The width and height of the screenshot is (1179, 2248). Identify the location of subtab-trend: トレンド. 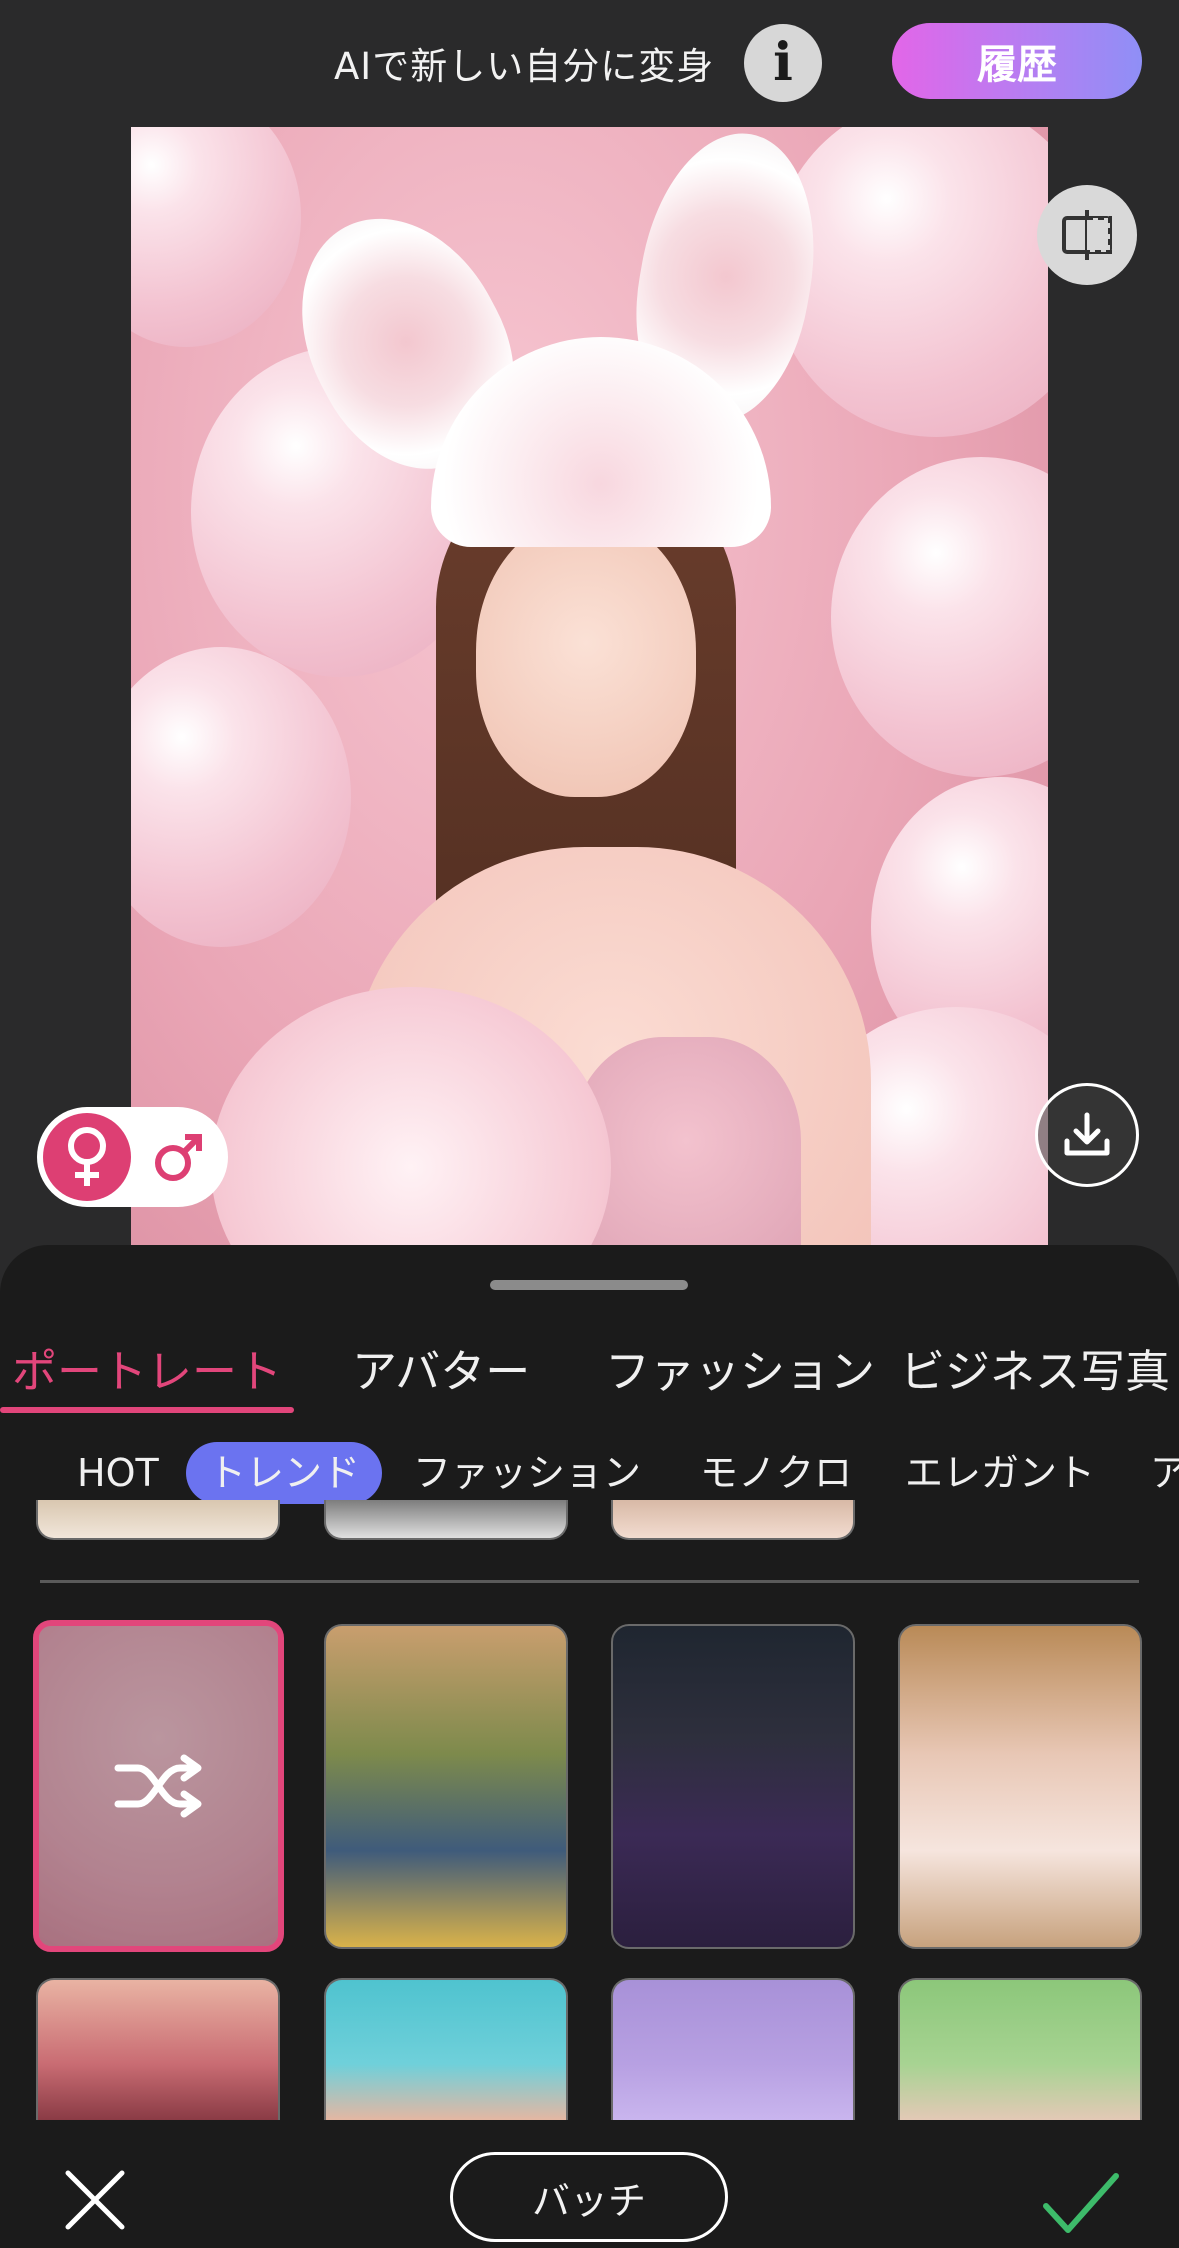
(284, 1473).